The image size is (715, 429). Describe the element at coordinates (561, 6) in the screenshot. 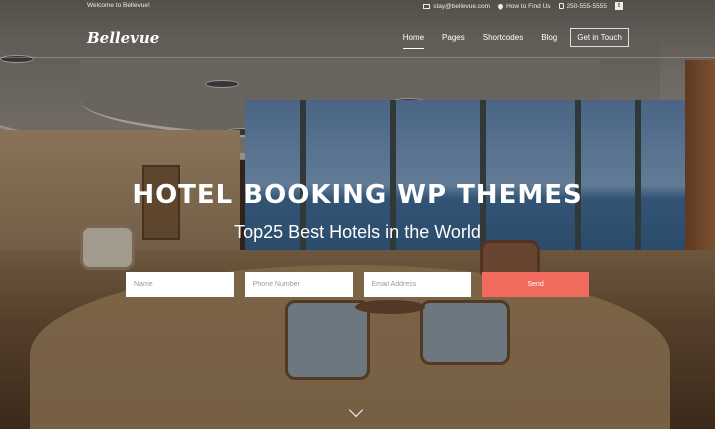

I see `phone-icon` at that location.